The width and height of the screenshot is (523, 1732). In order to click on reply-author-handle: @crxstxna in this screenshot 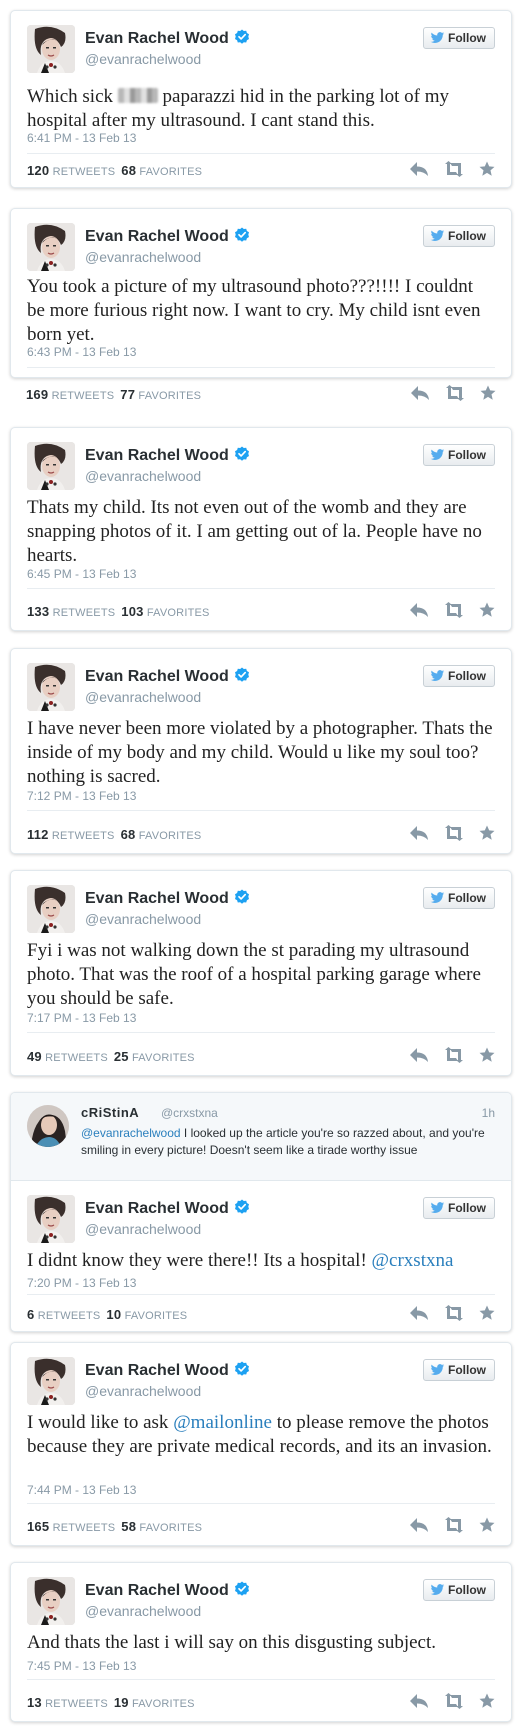, I will do `click(189, 1113)`.